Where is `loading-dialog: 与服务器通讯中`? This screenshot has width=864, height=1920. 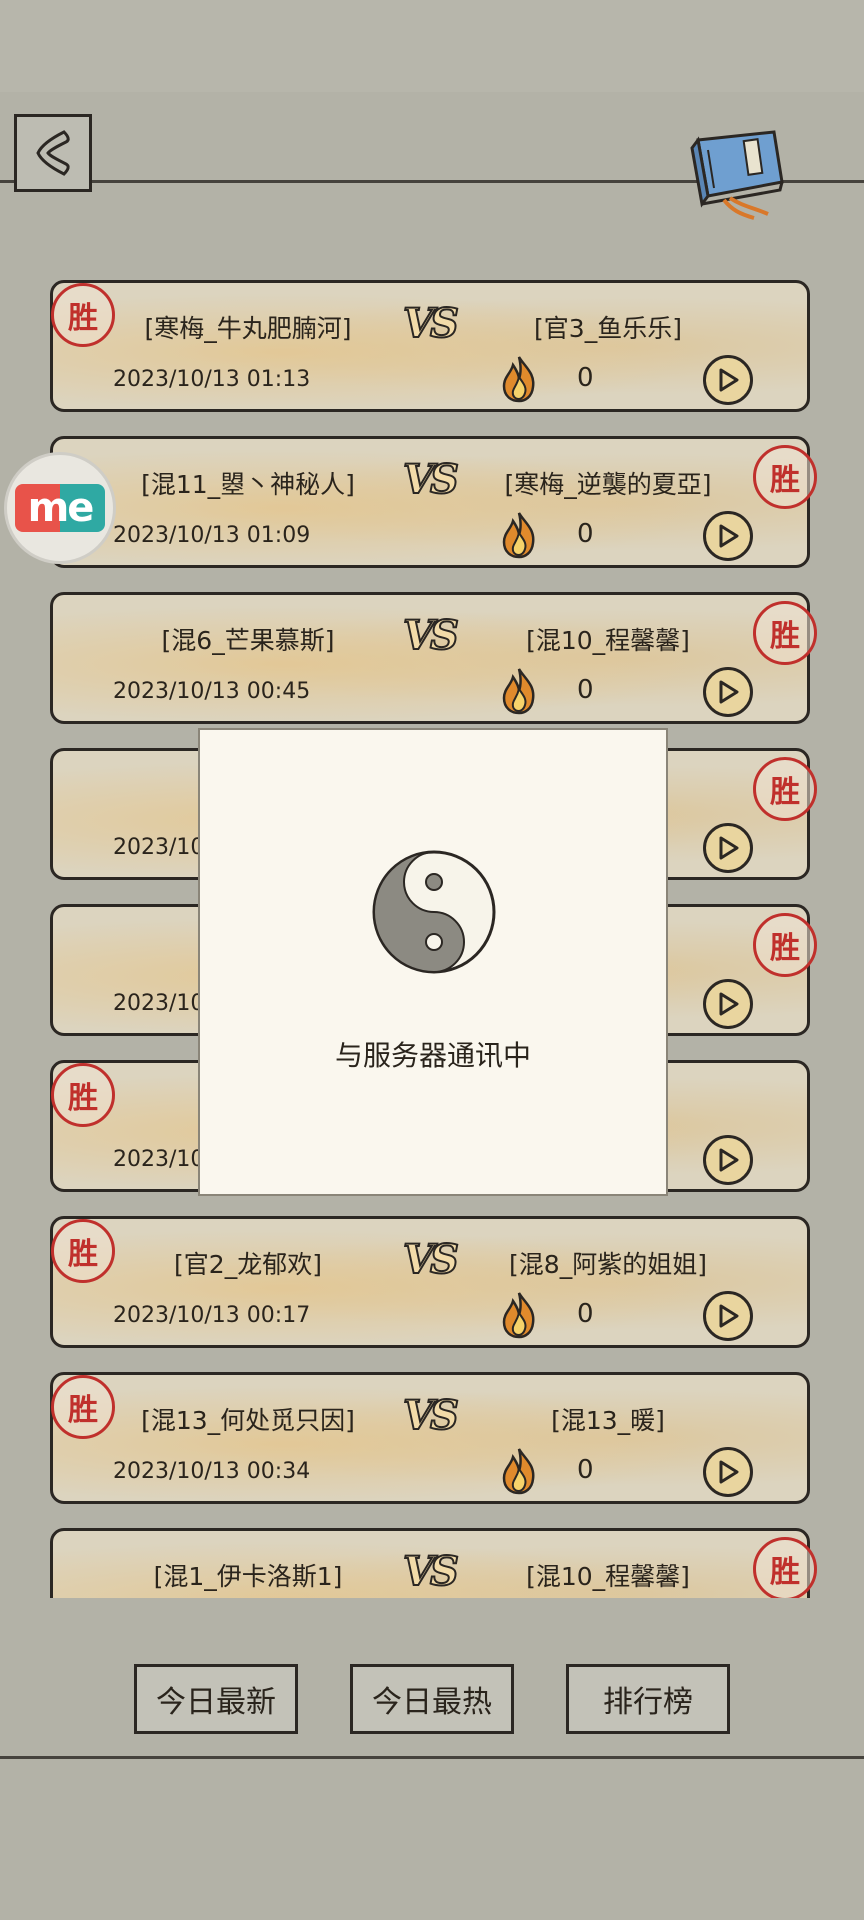 loading-dialog: 与服务器通讯中 is located at coordinates (433, 962).